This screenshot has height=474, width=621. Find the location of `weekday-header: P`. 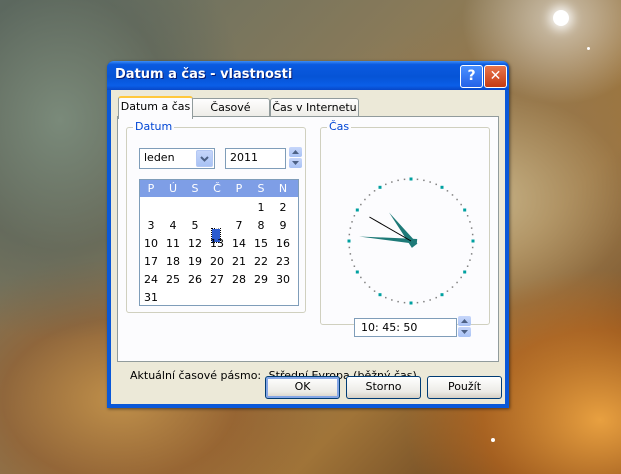

weekday-header: P is located at coordinates (239, 188).